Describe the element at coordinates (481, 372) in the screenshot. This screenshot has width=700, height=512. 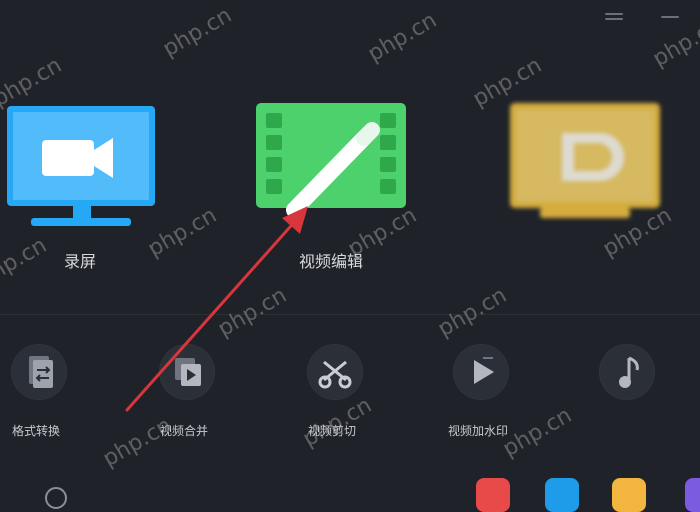
I see `play-watermark-icon` at that location.